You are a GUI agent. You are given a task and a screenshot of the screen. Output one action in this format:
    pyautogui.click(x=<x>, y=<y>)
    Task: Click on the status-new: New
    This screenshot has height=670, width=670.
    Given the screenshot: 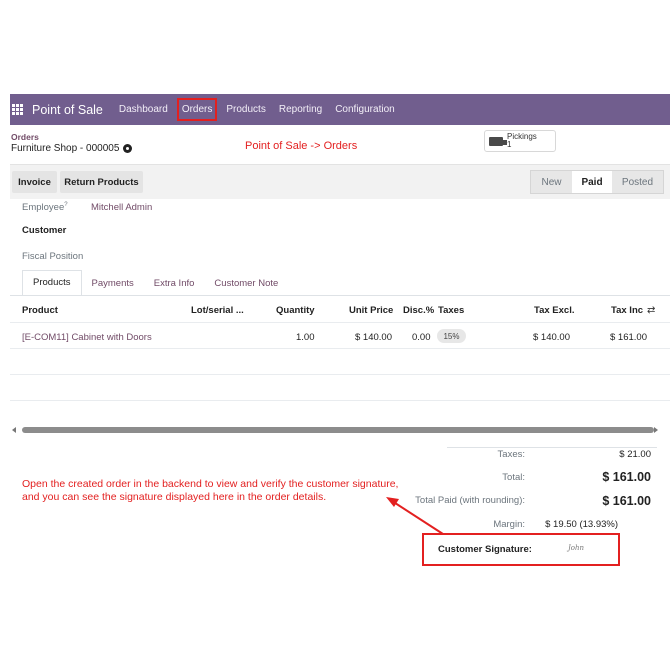 What is the action you would take?
    pyautogui.click(x=551, y=182)
    